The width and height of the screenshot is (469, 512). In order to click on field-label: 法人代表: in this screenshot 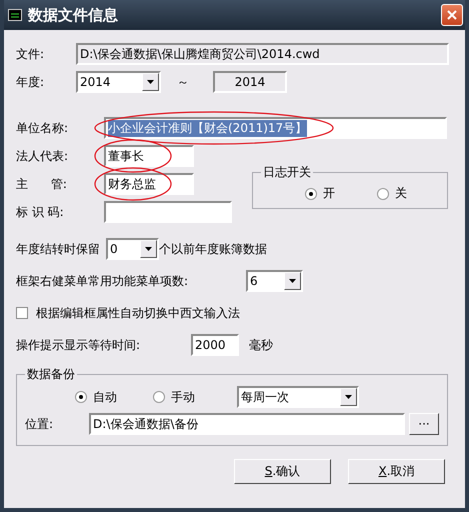, I will do `click(43, 156)`.